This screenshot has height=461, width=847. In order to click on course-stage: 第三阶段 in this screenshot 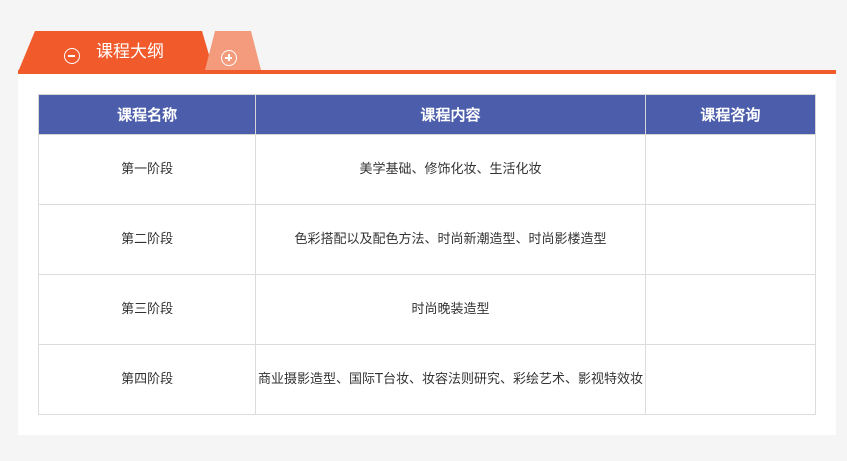, I will do `click(147, 309)`.